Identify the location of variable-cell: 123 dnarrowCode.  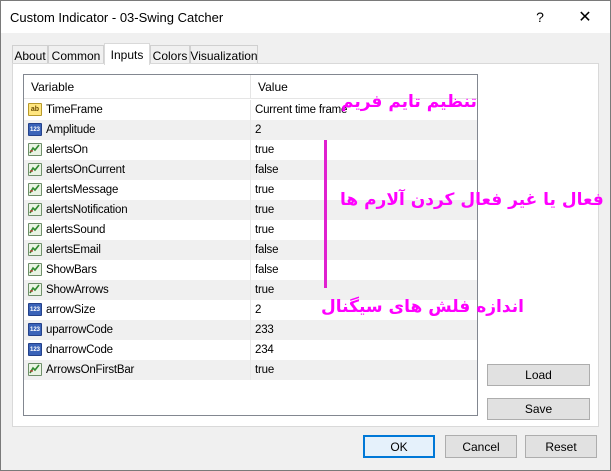
(137, 350).